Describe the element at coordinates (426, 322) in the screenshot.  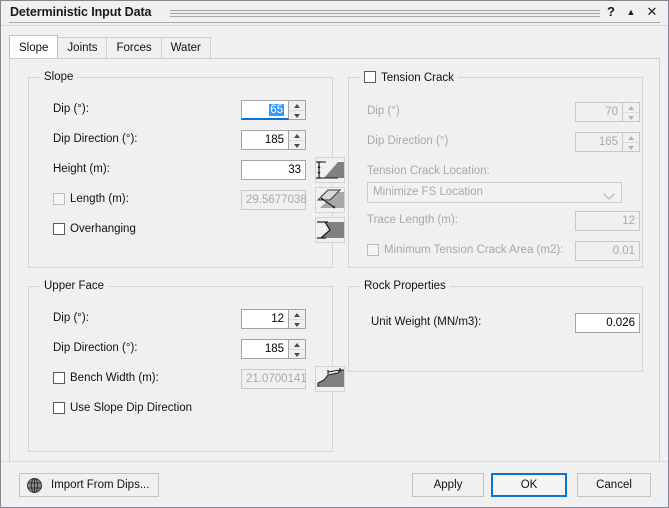
I see `unit-weight-label: Unit Weight (MN/m3):` at that location.